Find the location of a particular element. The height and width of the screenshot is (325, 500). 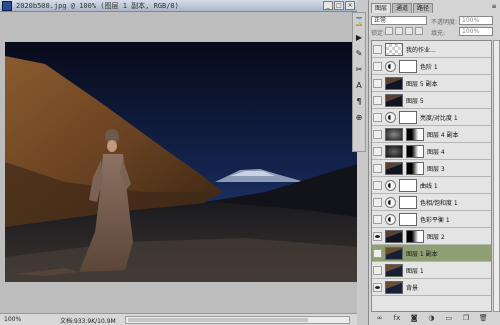

layer-row: 图层 4 副本 is located at coordinates (431, 134).